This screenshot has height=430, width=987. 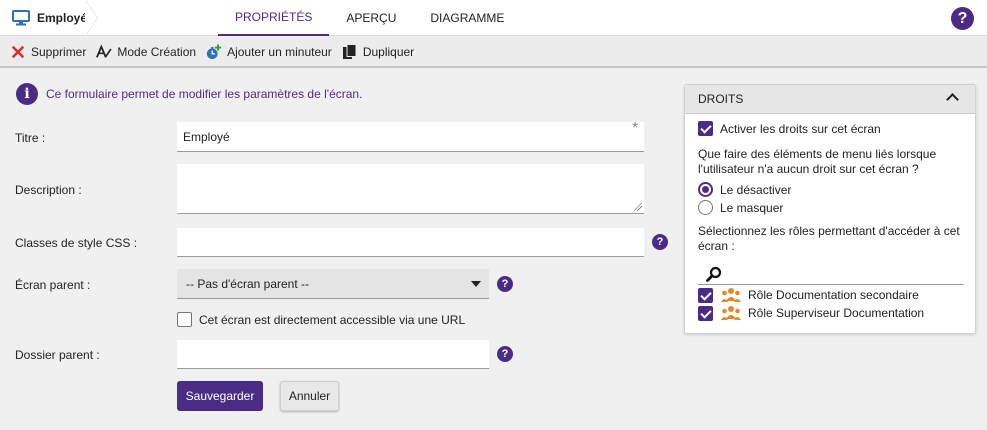 What do you see at coordinates (714, 275) in the screenshot?
I see `search-icon` at bounding box center [714, 275].